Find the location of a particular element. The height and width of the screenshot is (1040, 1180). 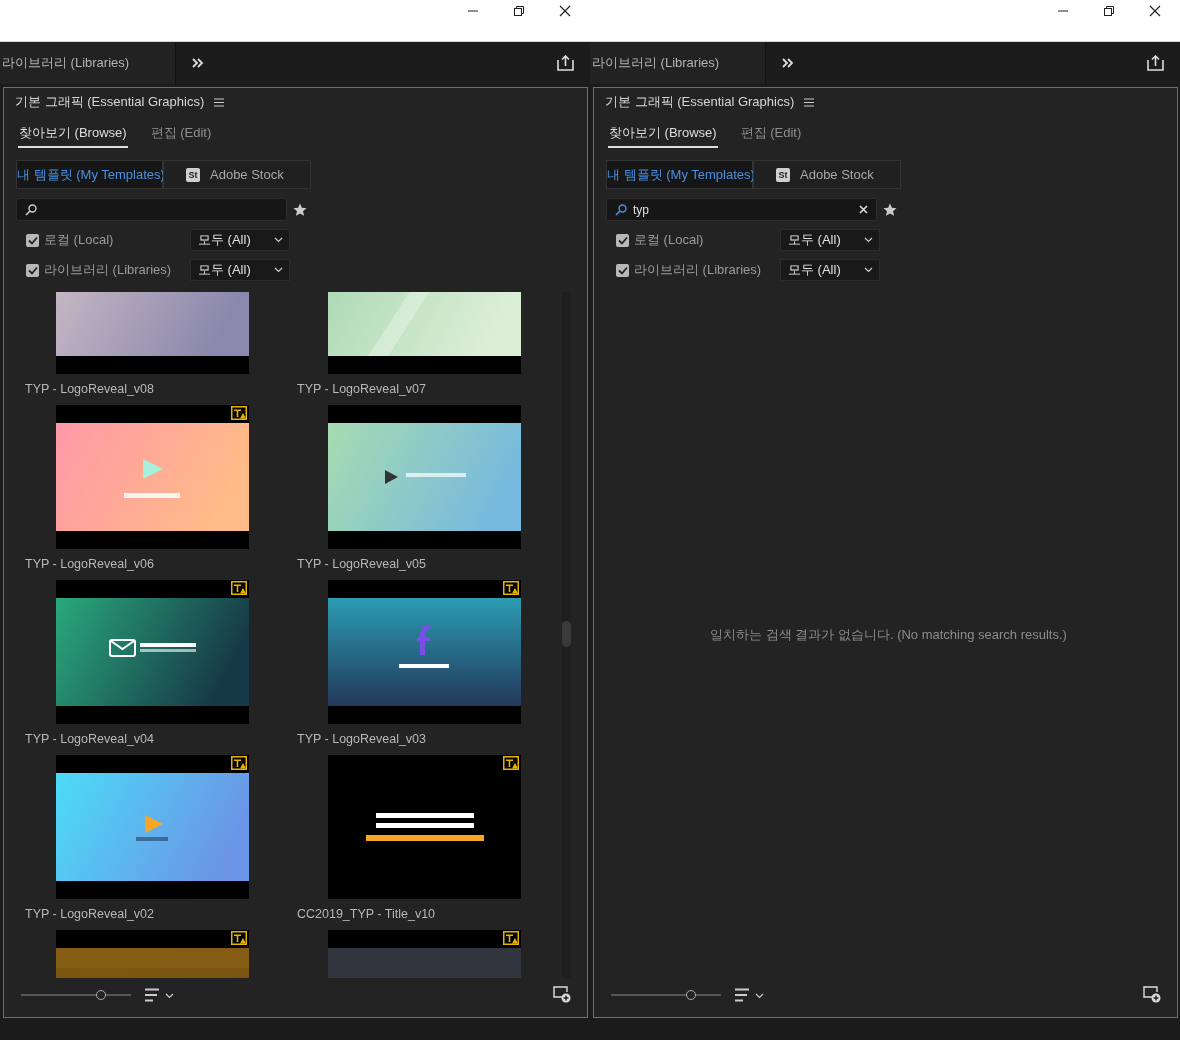

template-name: TYP - LogoReveal_v05 is located at coordinates (362, 564).